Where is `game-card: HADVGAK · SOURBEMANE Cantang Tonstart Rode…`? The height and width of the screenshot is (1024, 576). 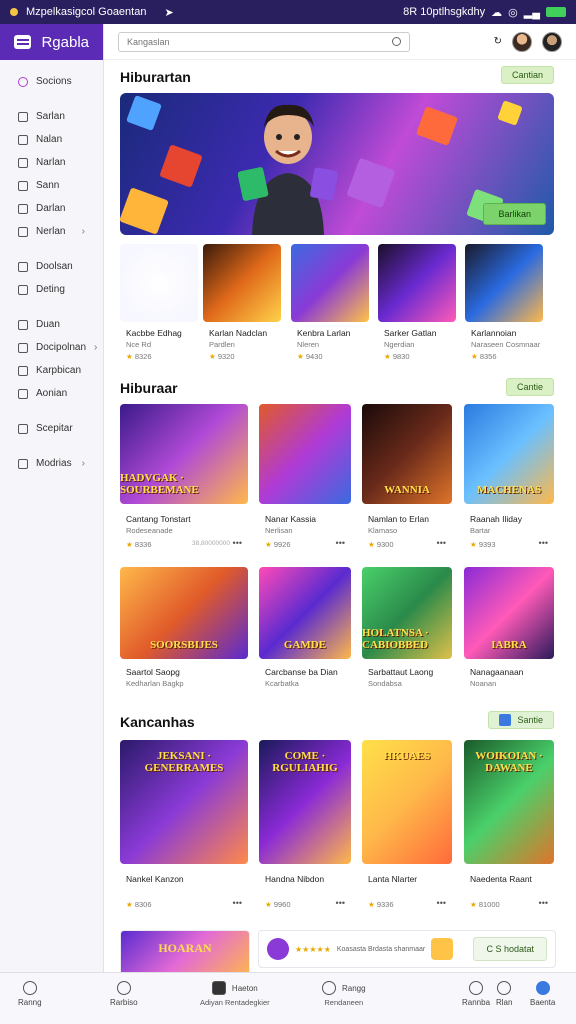
game-card: HADVGAK · SOURBEMANE Cantang Tonstart Rode… is located at coordinates (184, 479).